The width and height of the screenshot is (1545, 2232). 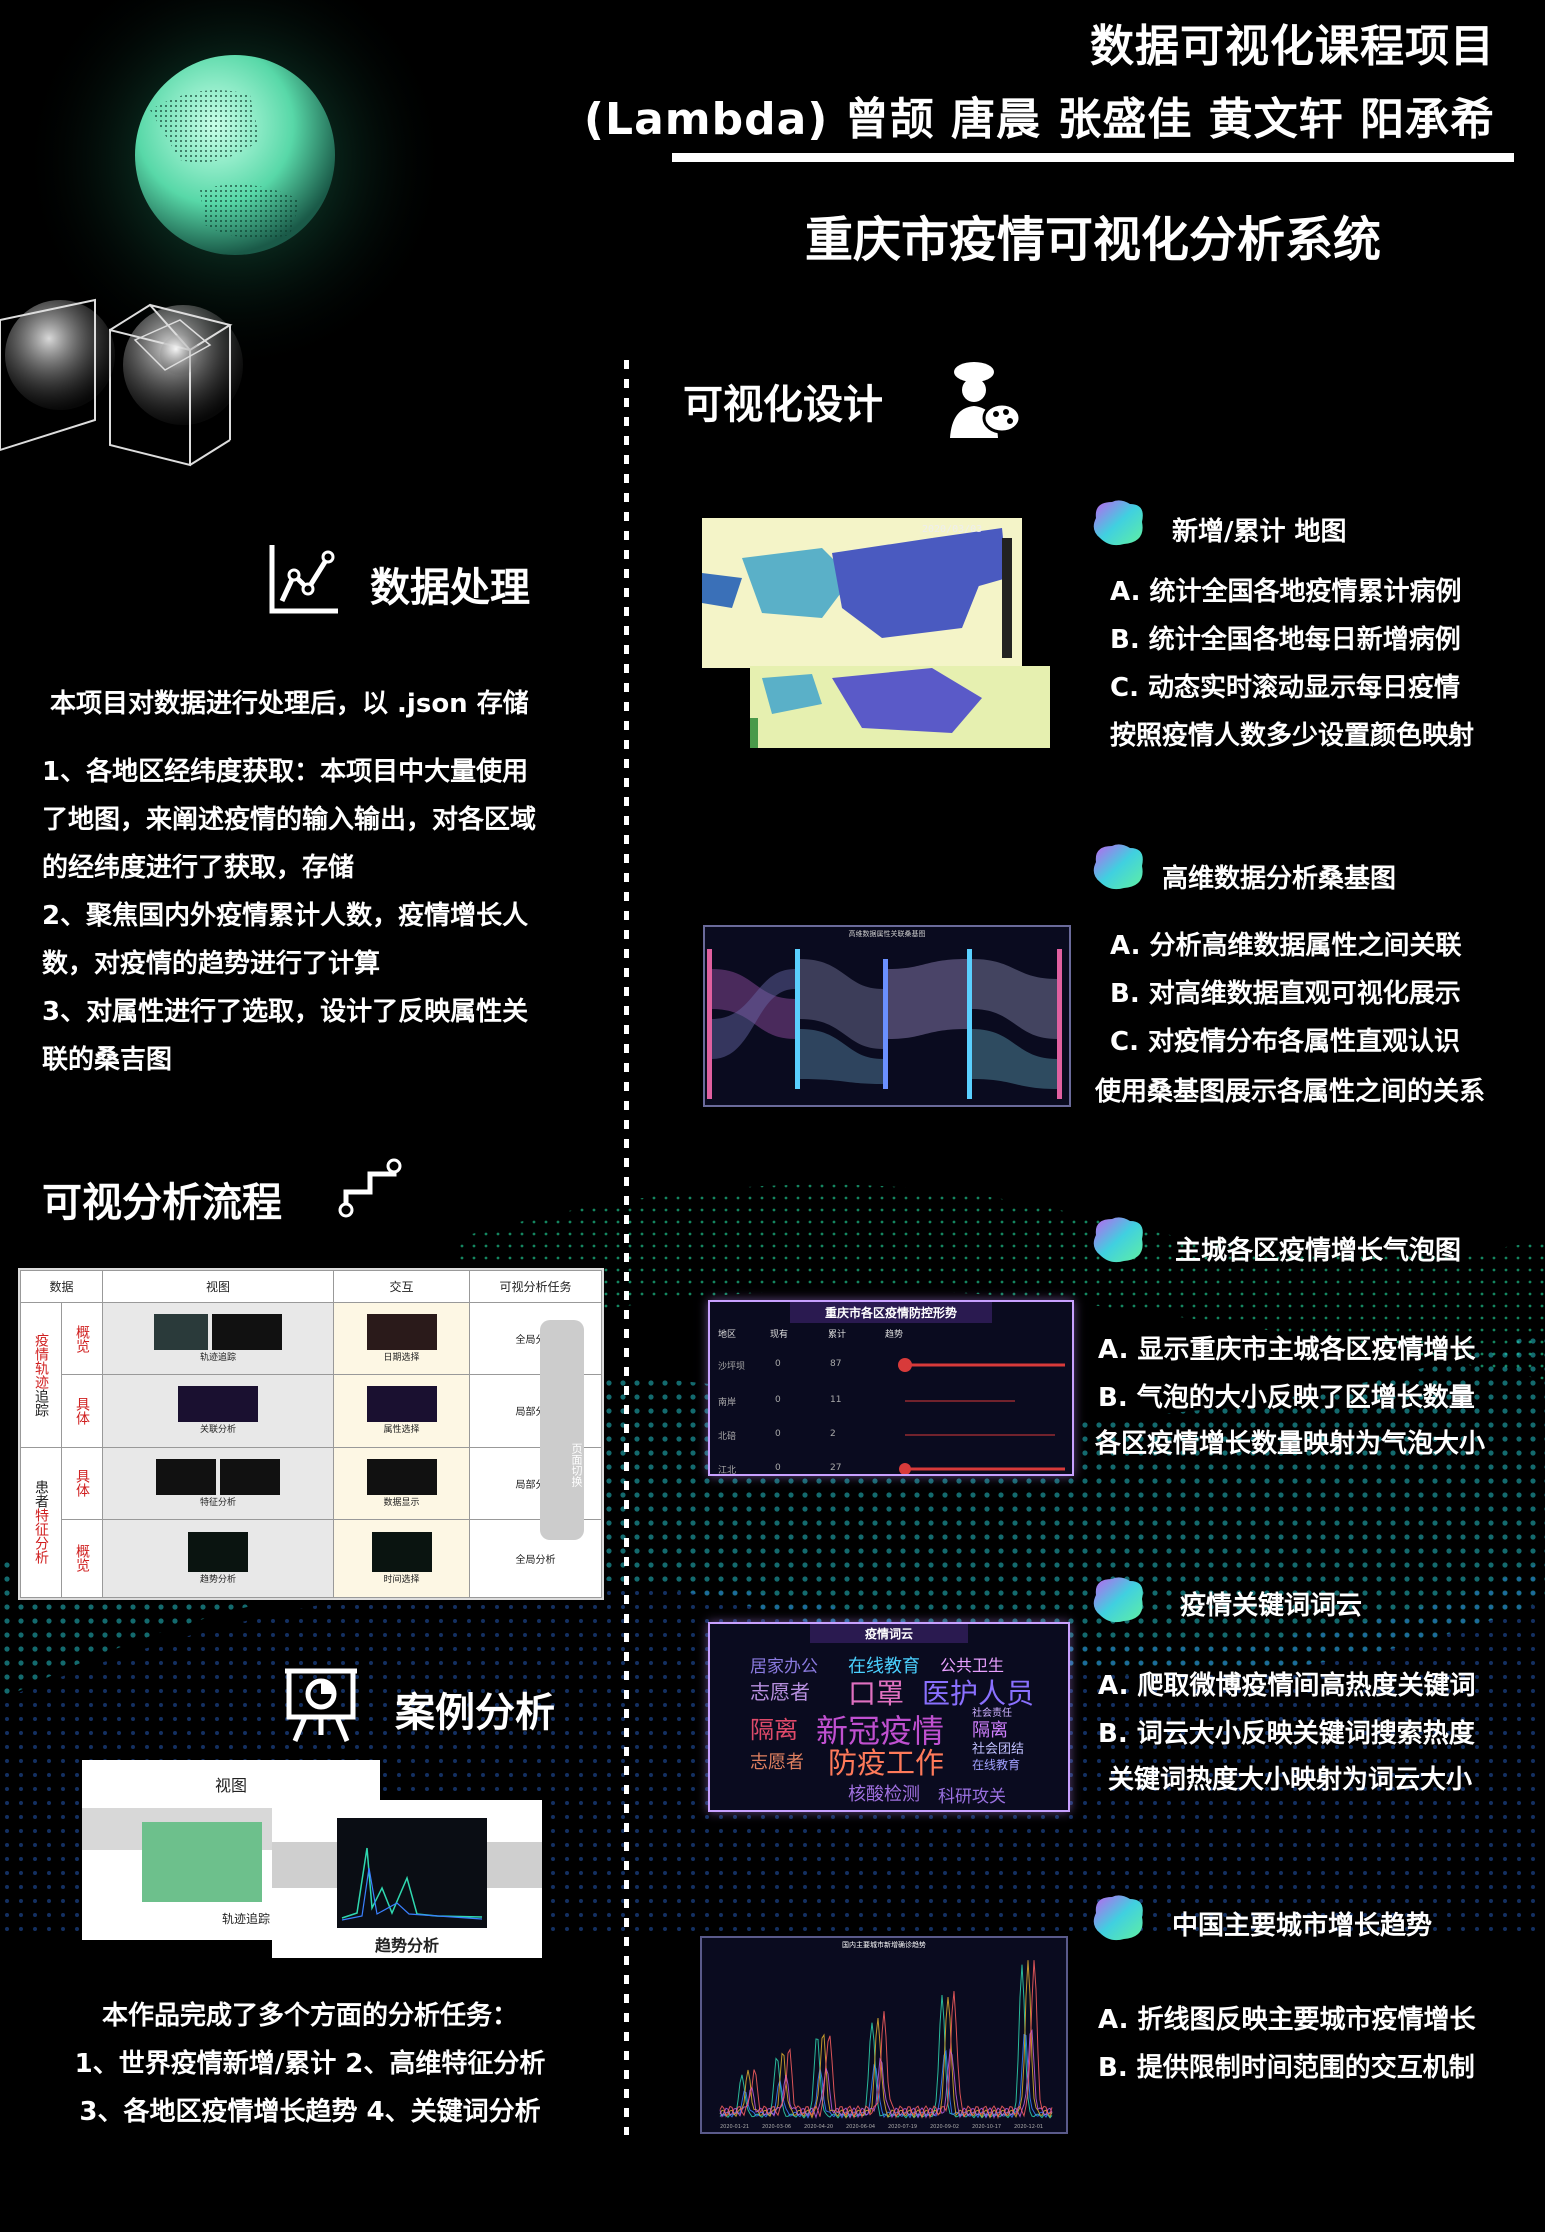 I want to click on section-item: A. 统计全国各地疫情累计病例, so click(x=1286, y=592).